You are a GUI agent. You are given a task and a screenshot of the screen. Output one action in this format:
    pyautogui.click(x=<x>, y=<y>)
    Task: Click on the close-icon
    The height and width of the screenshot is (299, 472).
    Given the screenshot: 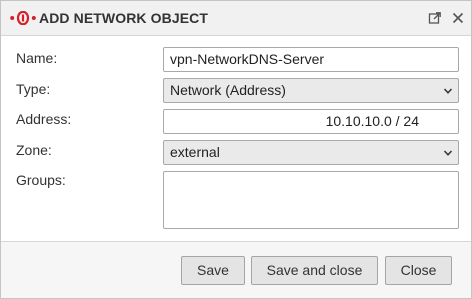 What is the action you would take?
    pyautogui.click(x=458, y=18)
    